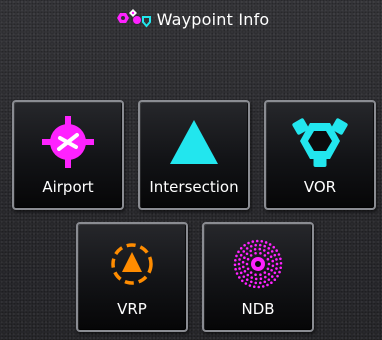 The height and width of the screenshot is (340, 382). What do you see at coordinates (68, 142) in the screenshot?
I see `airport-icon` at bounding box center [68, 142].